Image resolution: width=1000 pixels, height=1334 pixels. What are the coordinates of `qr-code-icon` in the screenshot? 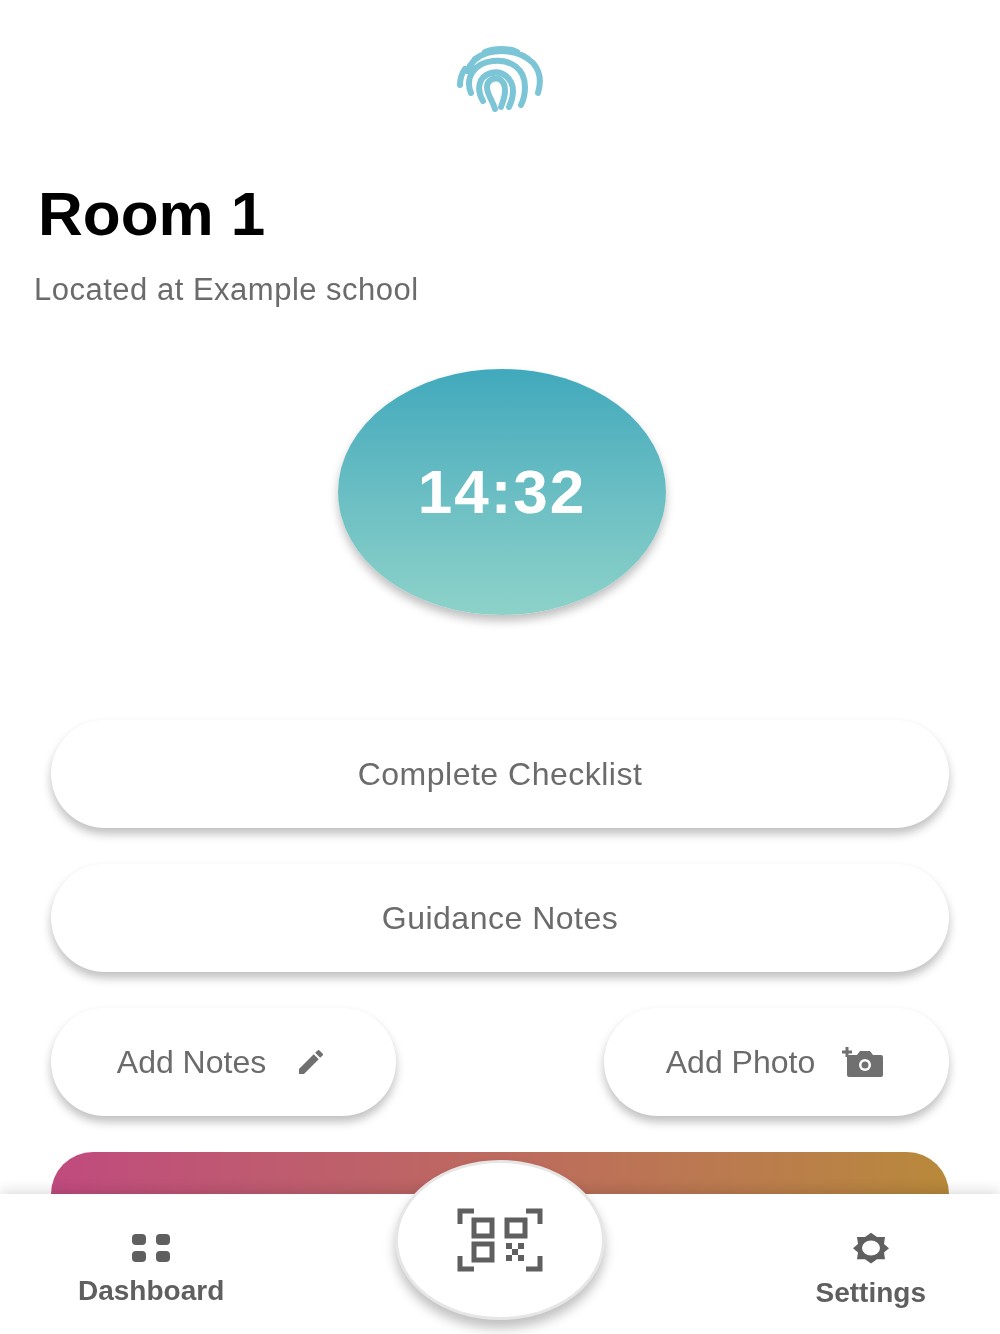 It's located at (500, 1239).